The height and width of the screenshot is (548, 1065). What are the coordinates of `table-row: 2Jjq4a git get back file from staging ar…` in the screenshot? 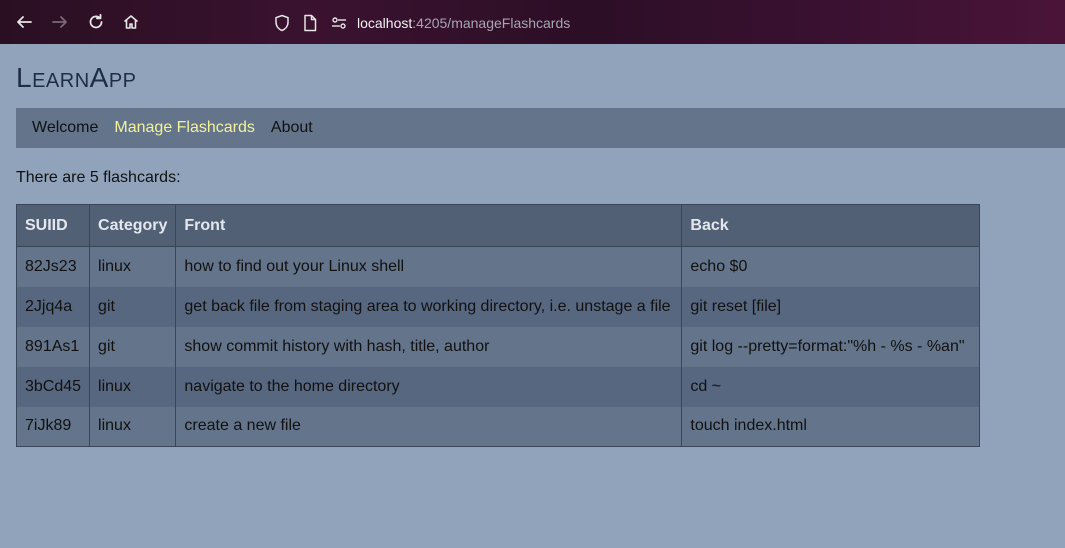 It's located at (498, 306).